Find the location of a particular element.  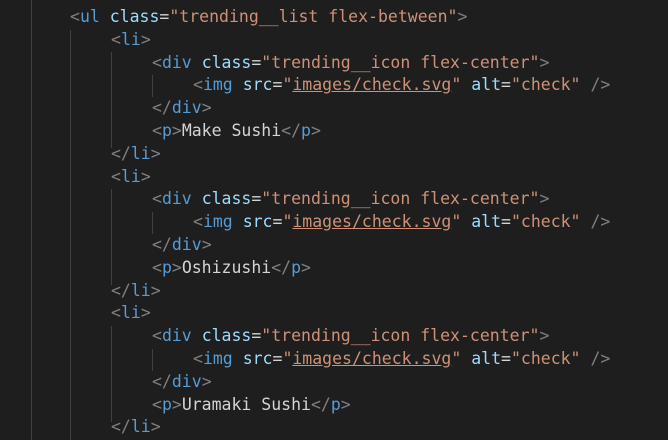

code-line: <p>Uramaki Sushi</p> is located at coordinates (251, 405).